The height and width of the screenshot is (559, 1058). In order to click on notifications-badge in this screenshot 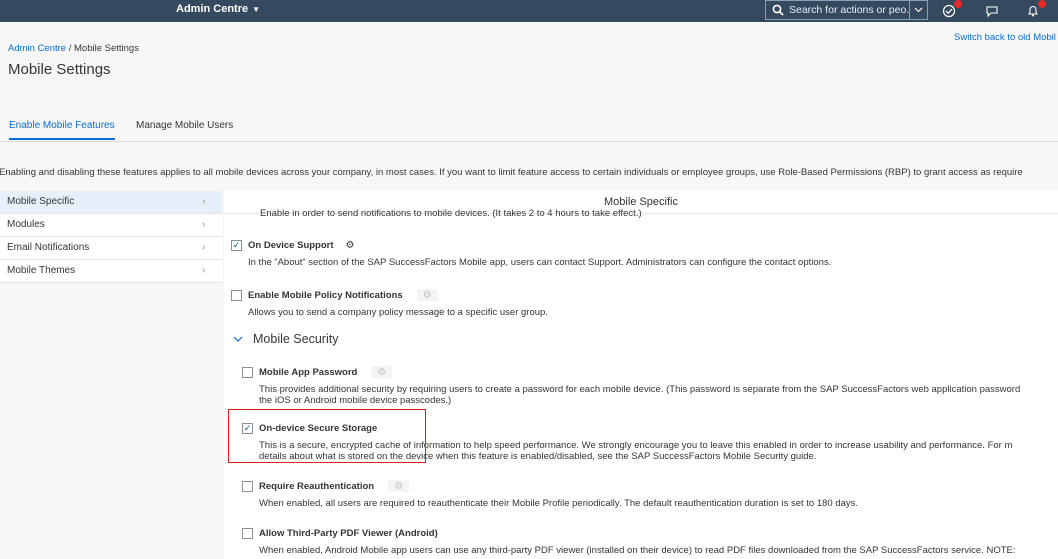, I will do `click(1042, 4)`.